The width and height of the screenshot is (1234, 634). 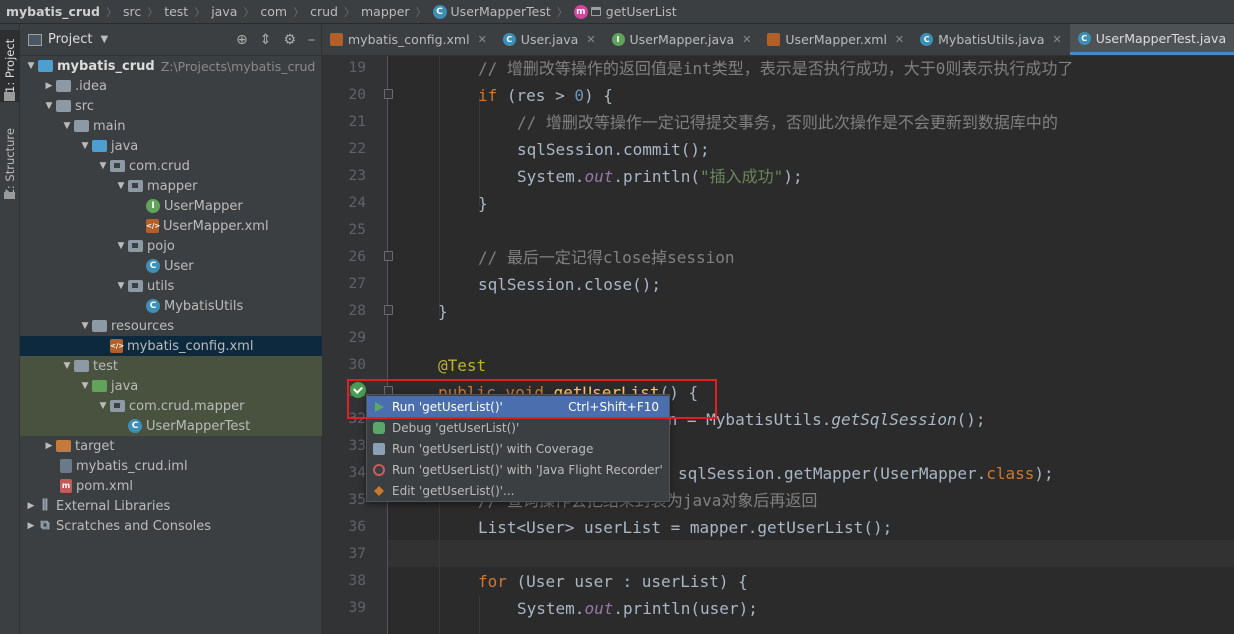 I want to click on left-tool-strip: 1: Project Z: Structure, so click(x=10, y=329).